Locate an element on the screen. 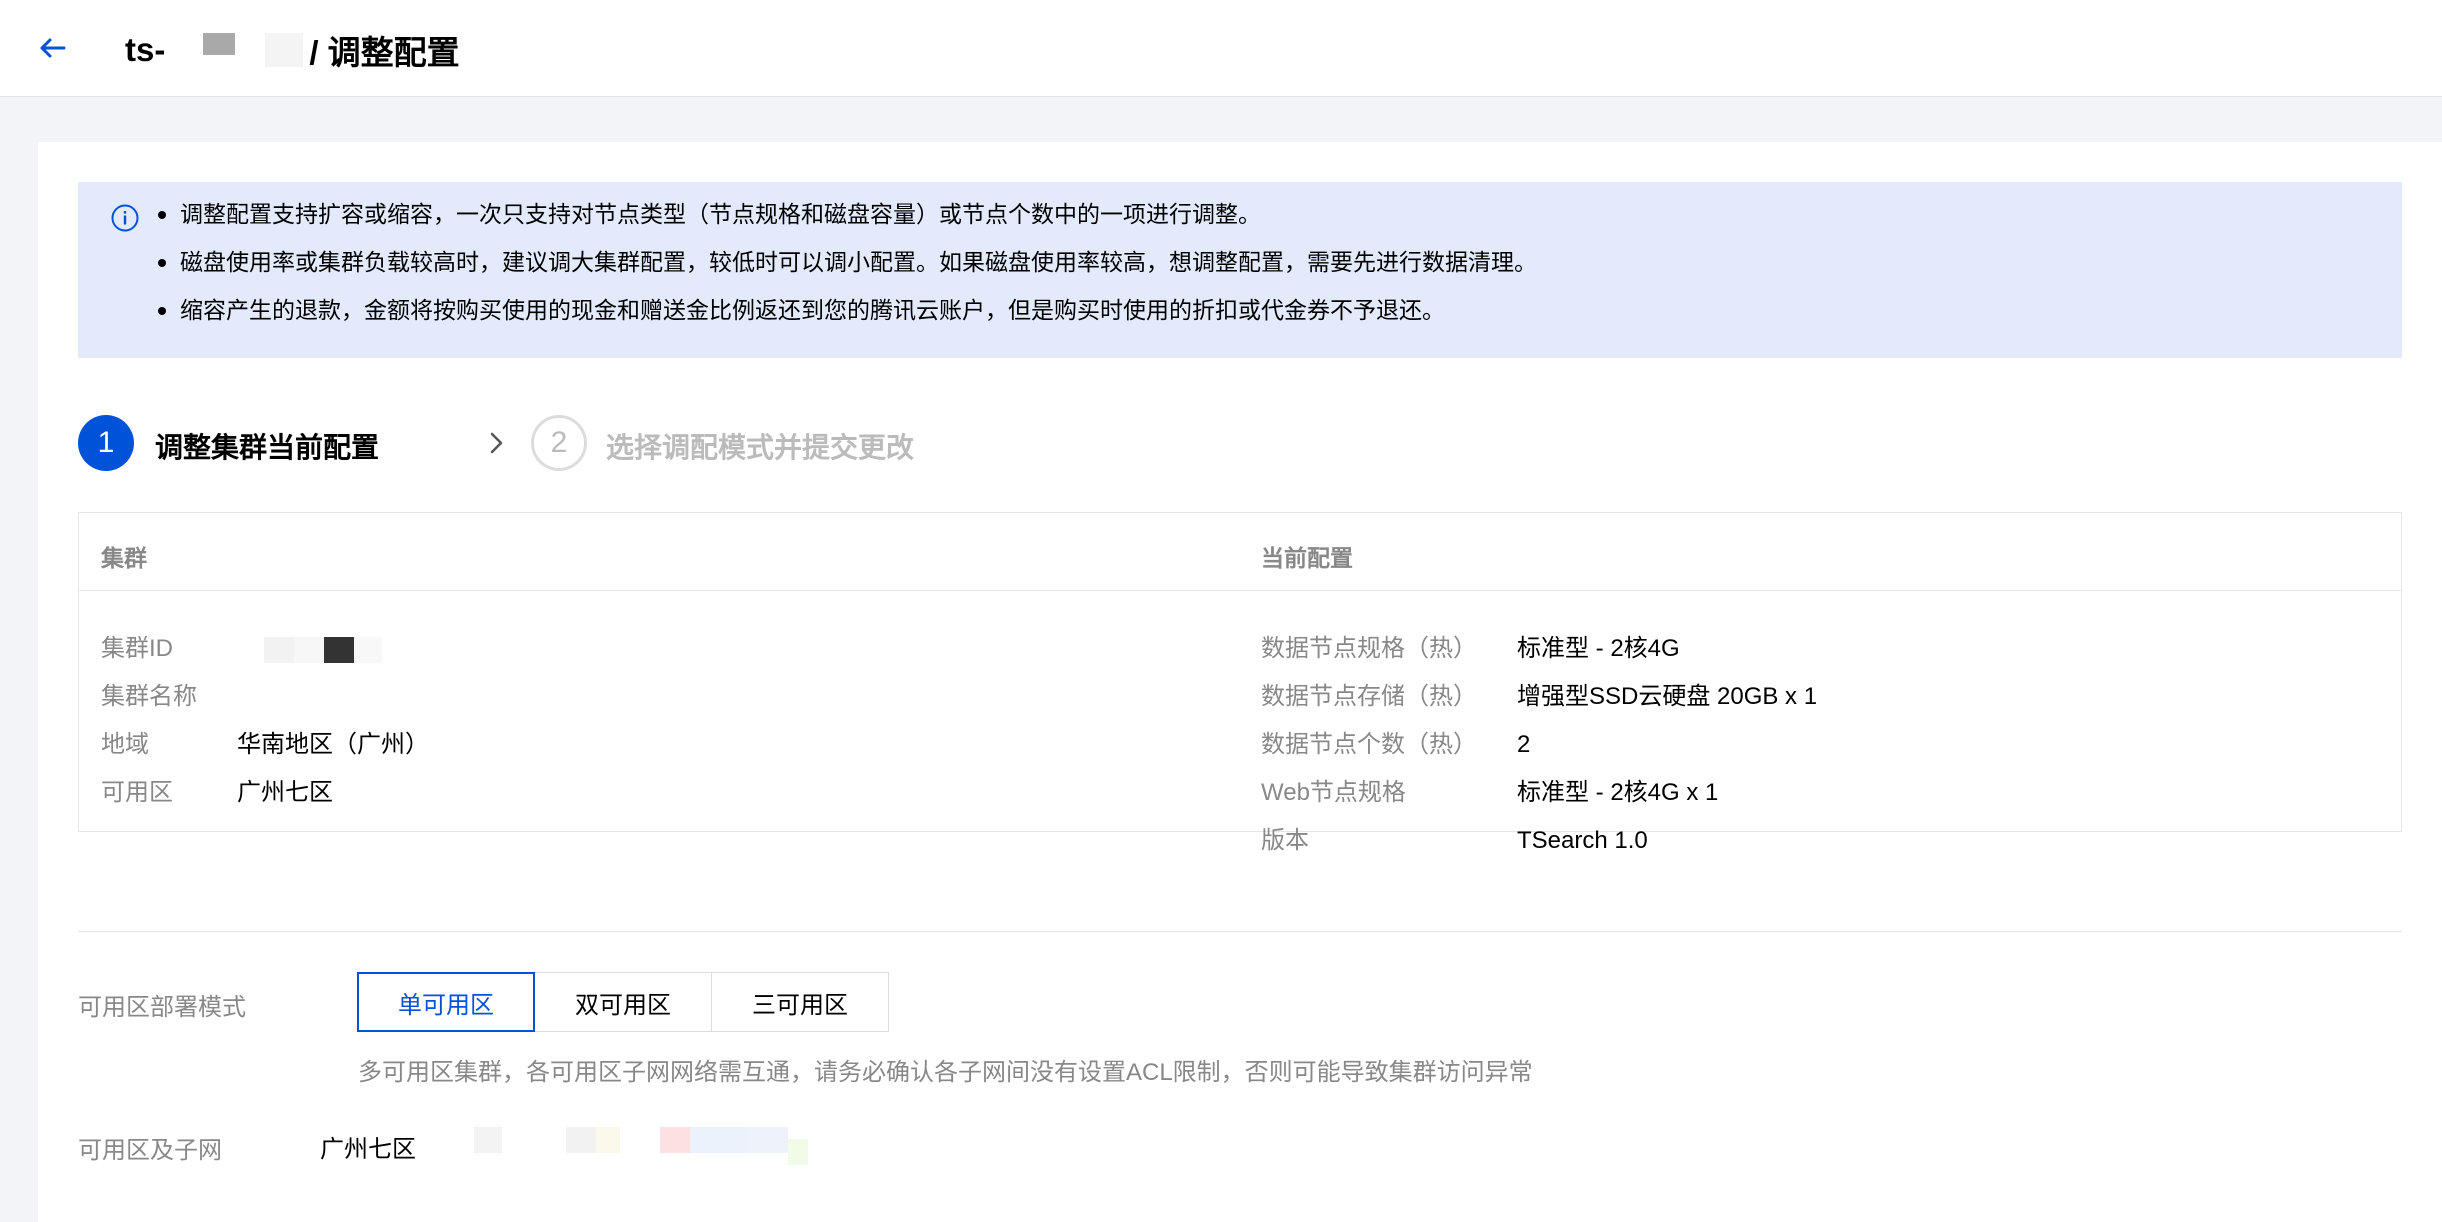 The width and height of the screenshot is (2442, 1222). version-value: TSearch 1.0 is located at coordinates (1582, 840).